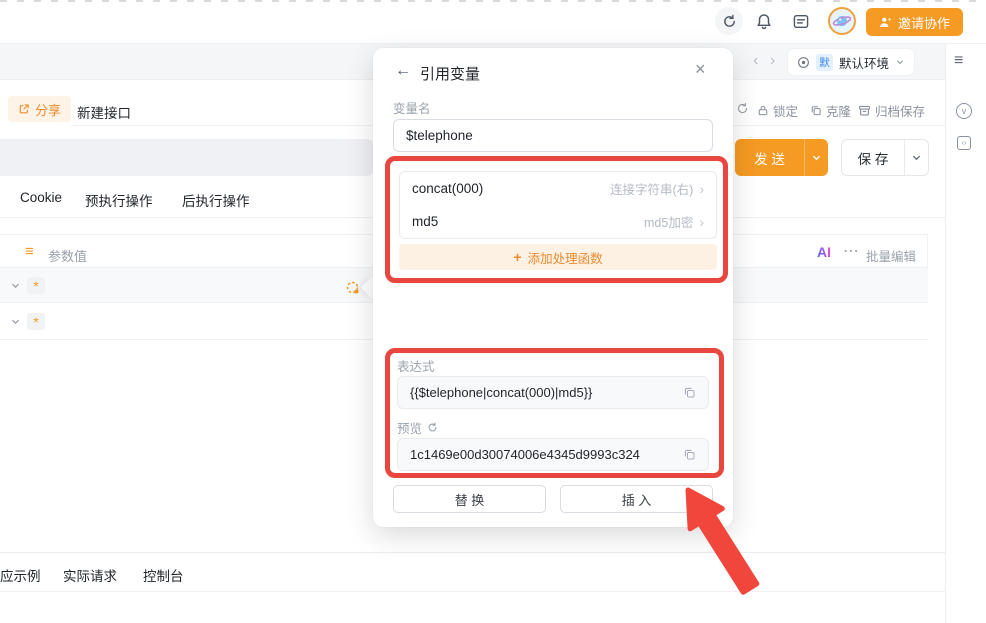  What do you see at coordinates (493, 22) in the screenshot?
I see `top-bar: 邀请协作` at bounding box center [493, 22].